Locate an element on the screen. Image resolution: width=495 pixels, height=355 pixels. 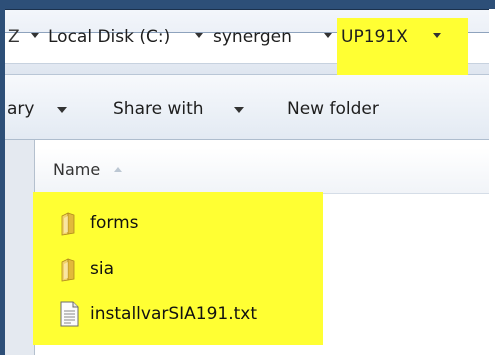
column-header-name: Name is located at coordinates (76, 169).